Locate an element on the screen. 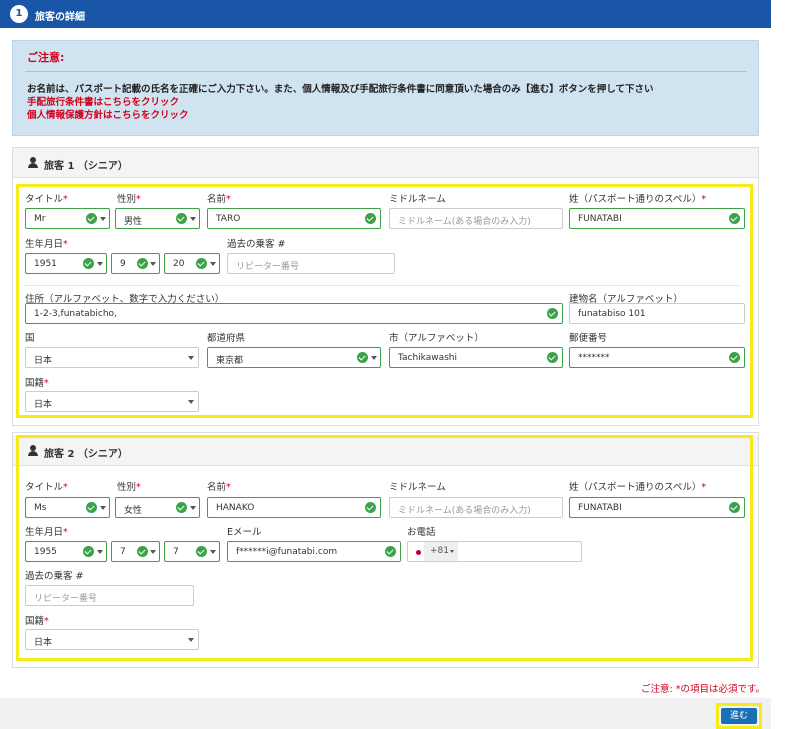 The width and height of the screenshot is (786, 729). postal-code-input: ******* is located at coordinates (657, 357).